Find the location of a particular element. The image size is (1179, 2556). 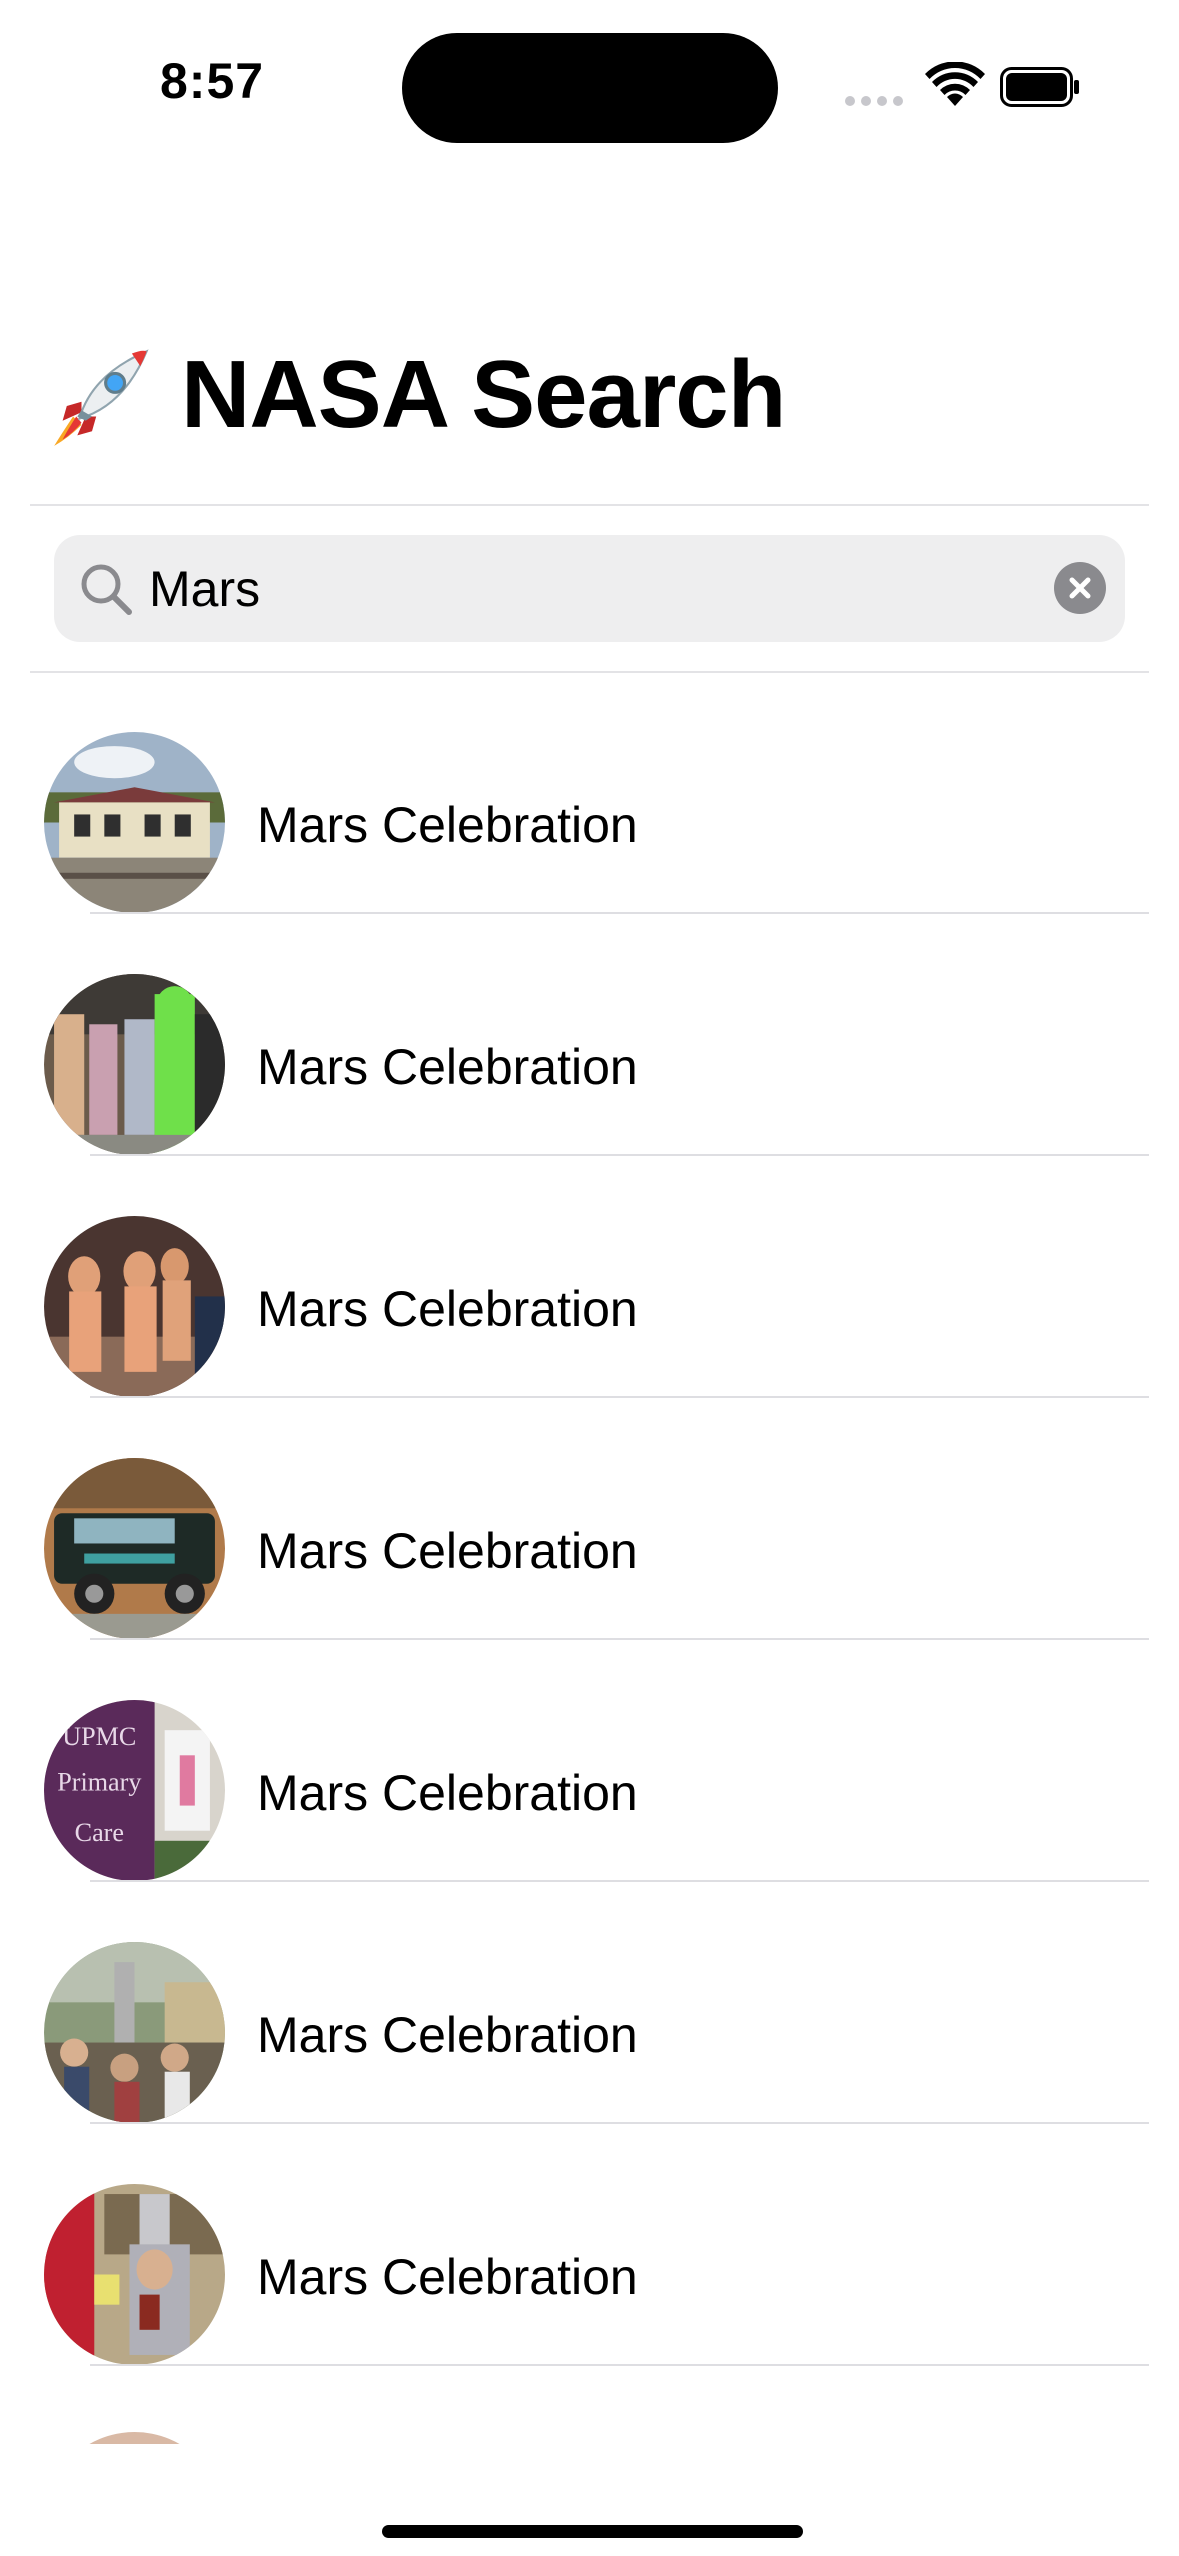

dynamic-island is located at coordinates (590, 88).